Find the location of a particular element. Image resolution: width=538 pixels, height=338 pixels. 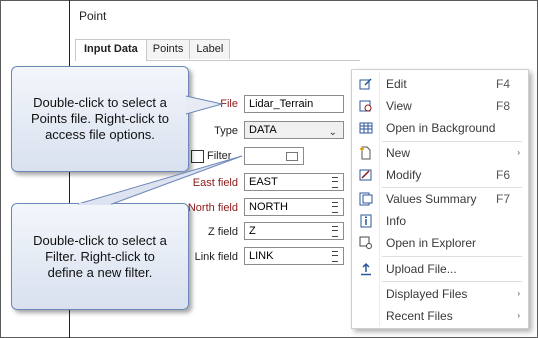

menu-item-displayed-files: Displayed Files › is located at coordinates (440, 294).